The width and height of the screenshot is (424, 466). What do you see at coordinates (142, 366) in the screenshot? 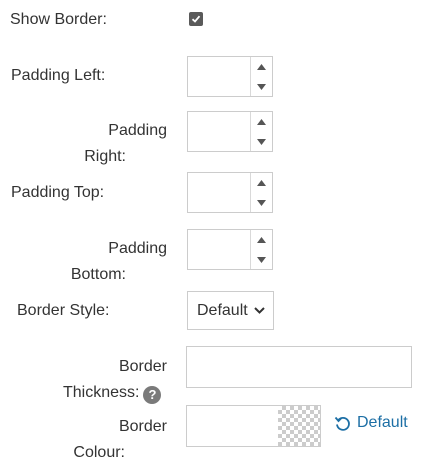
I see `border-thickness-label-line1: Border` at bounding box center [142, 366].